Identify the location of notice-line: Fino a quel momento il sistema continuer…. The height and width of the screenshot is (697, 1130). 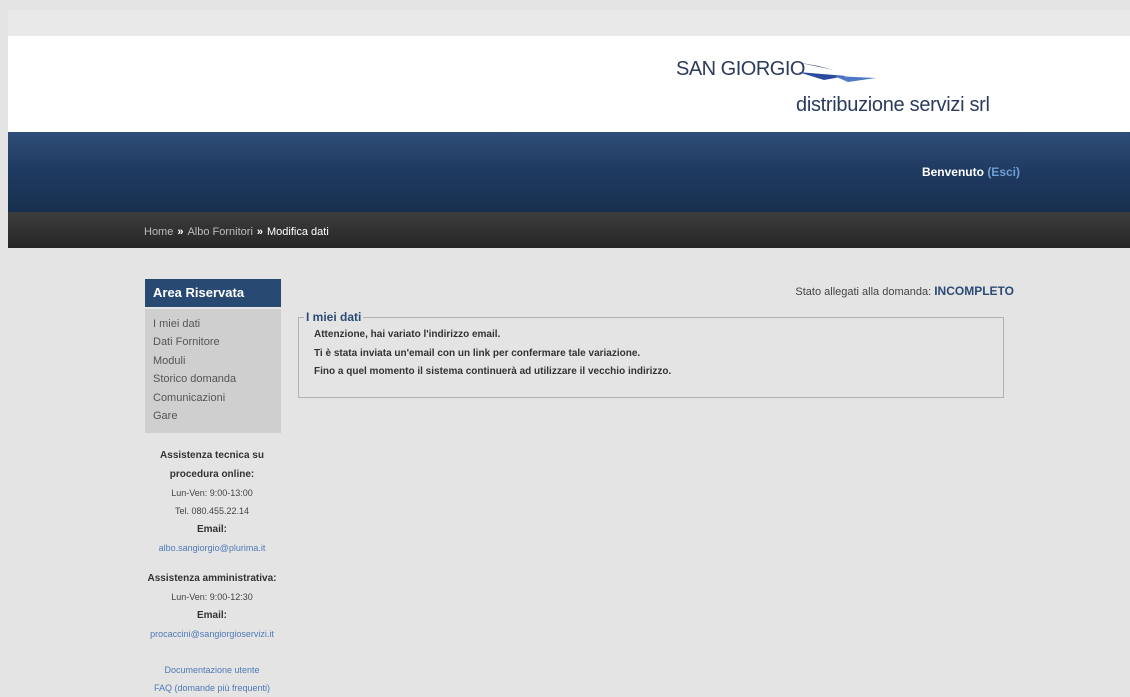
(493, 371).